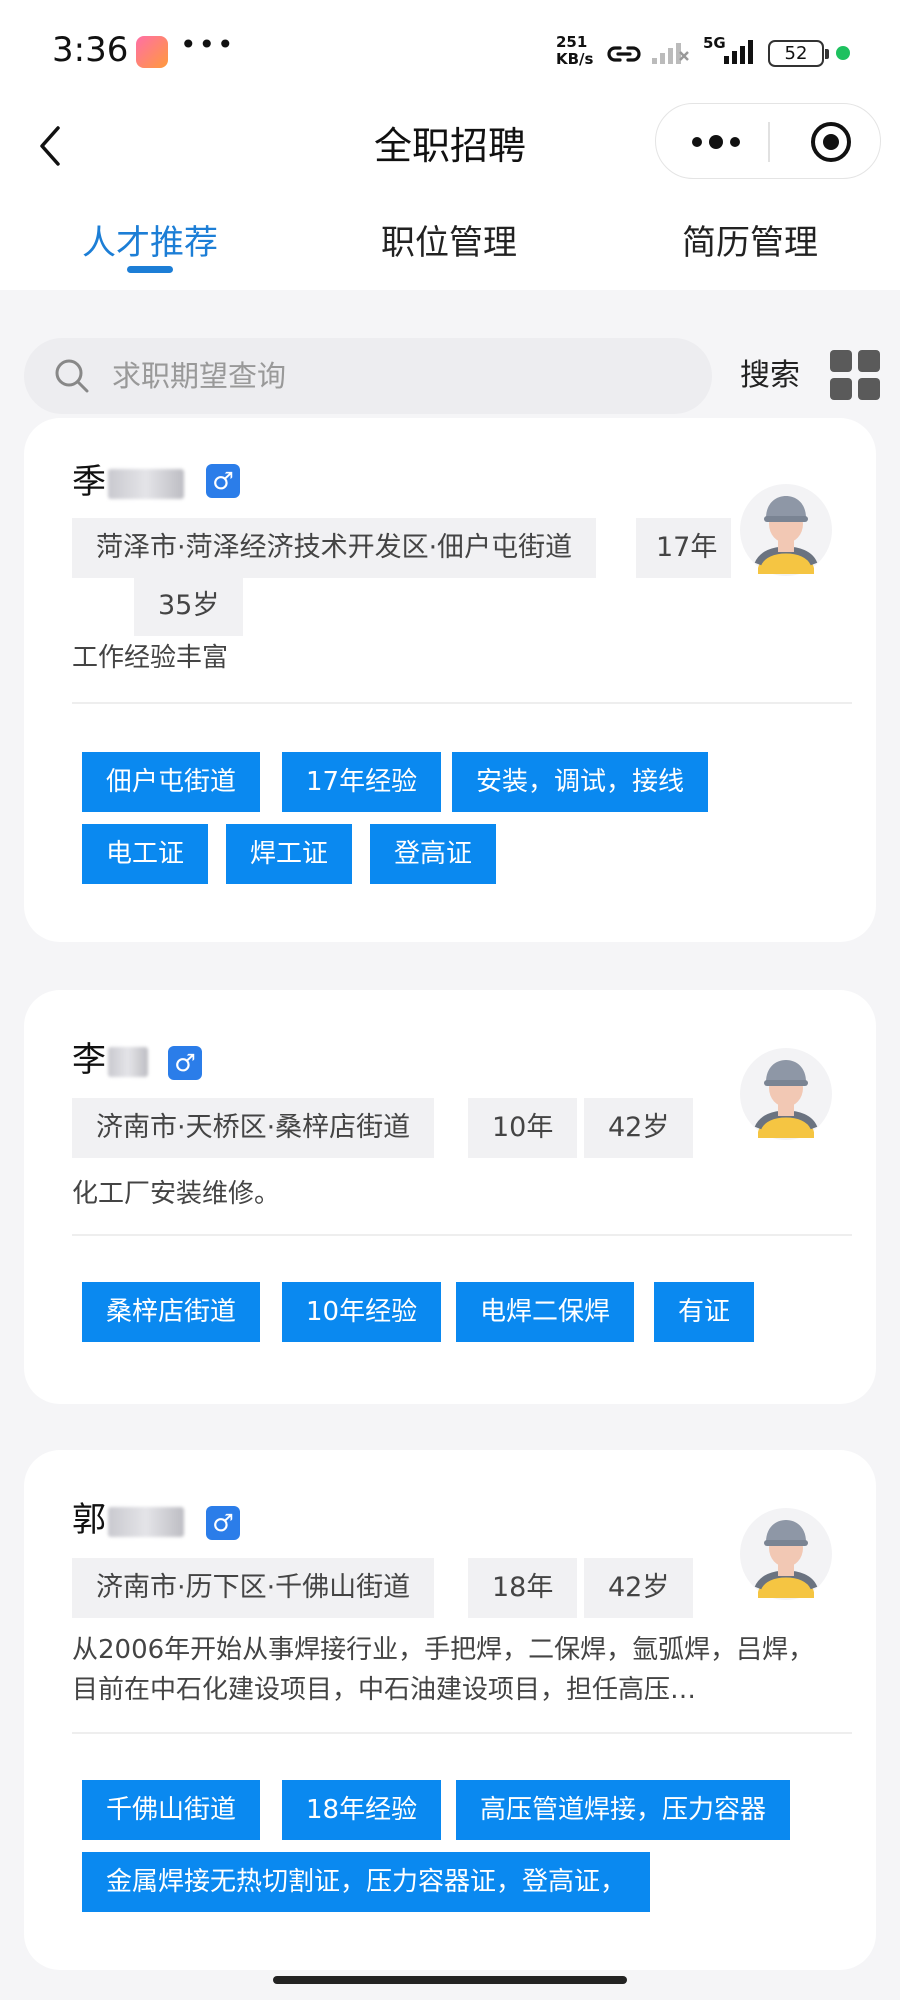 This screenshot has height=2000, width=900. What do you see at coordinates (798, 53) in the screenshot?
I see `battery-level: 52` at bounding box center [798, 53].